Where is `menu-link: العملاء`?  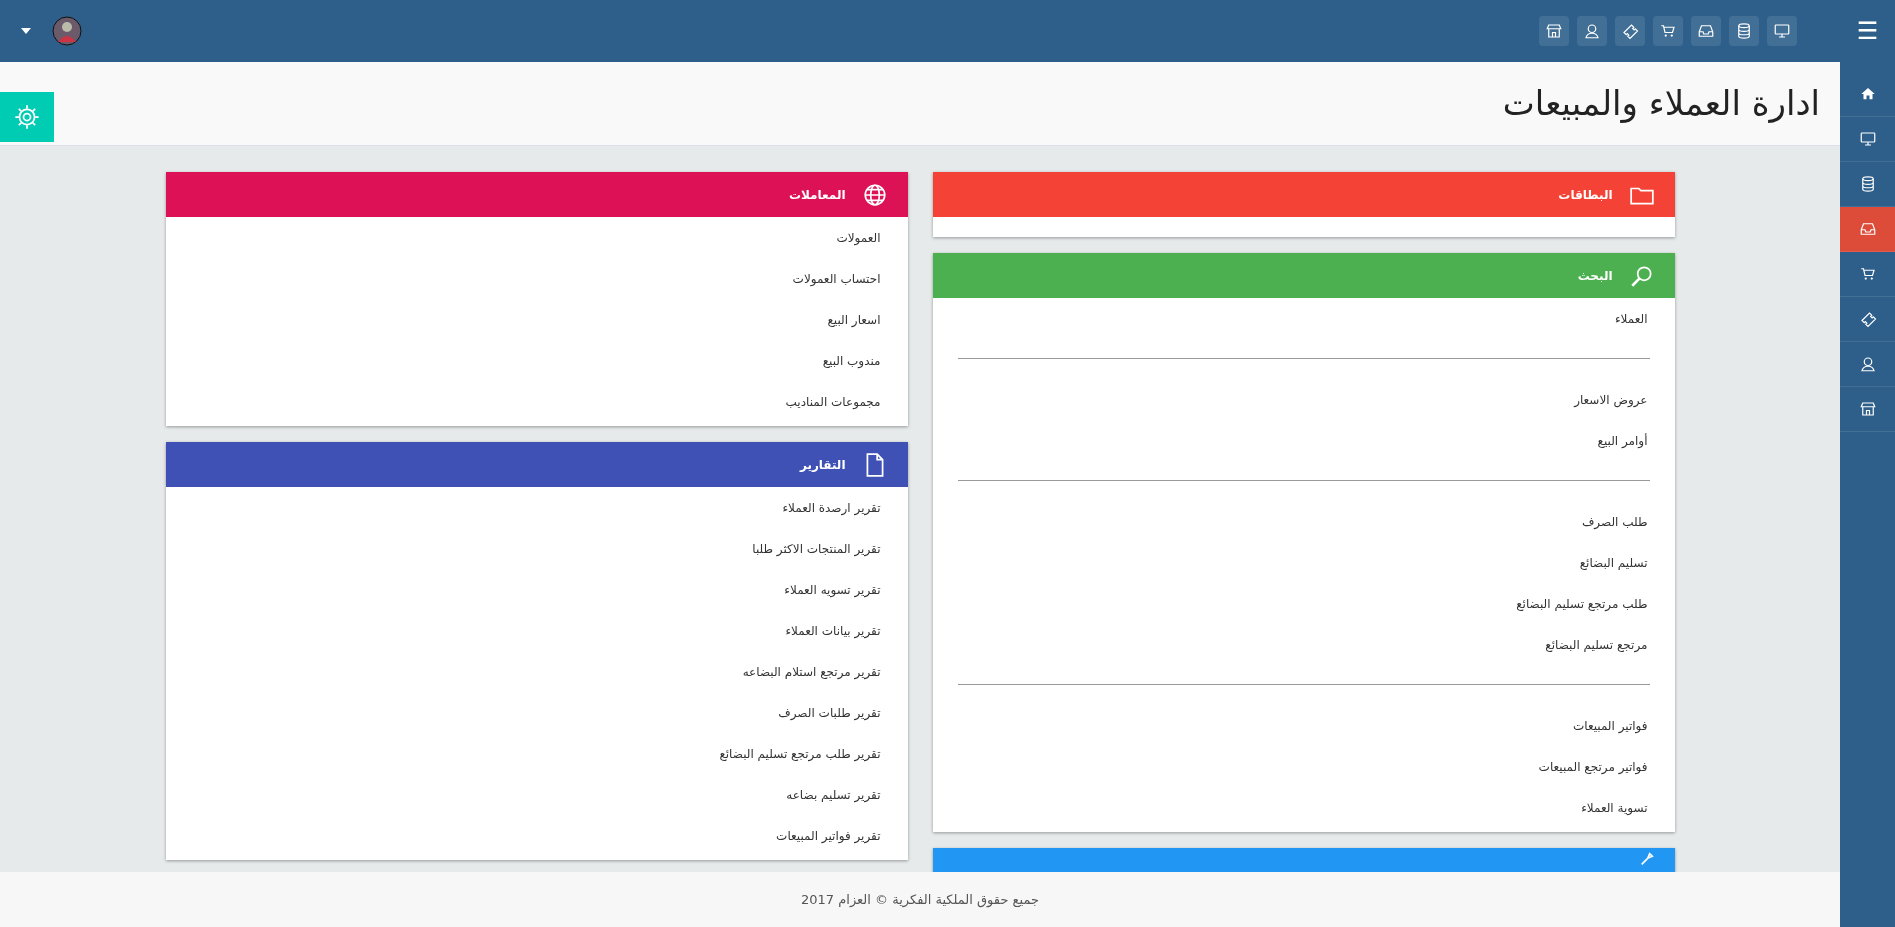
menu-link: العملاء is located at coordinates (1631, 318).